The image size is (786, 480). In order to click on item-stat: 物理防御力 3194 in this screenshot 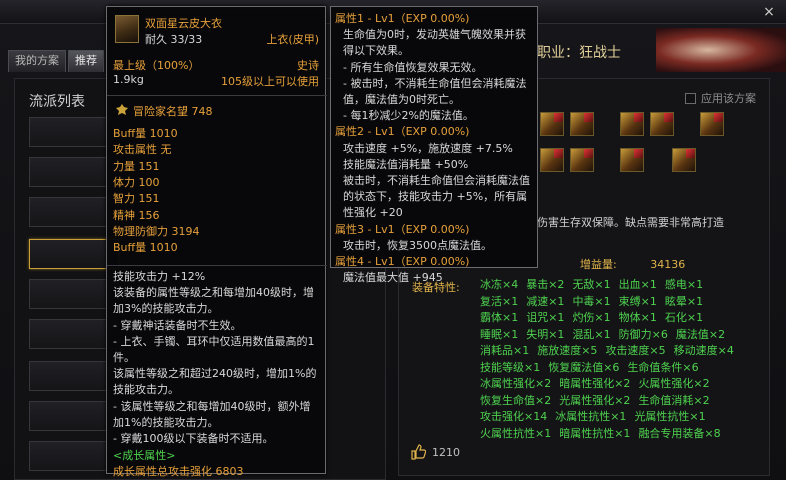, I will do `click(156, 231)`.